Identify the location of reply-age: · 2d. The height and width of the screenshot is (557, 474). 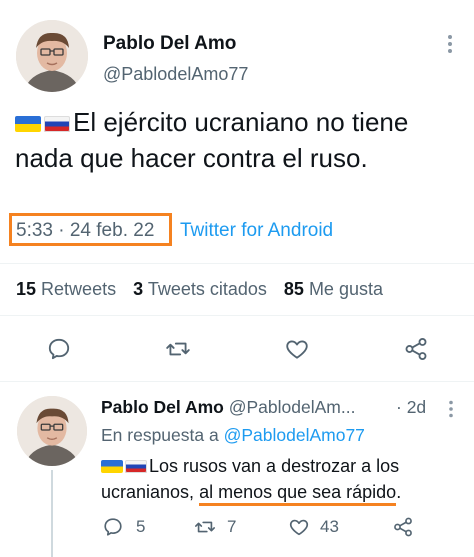
(411, 407).